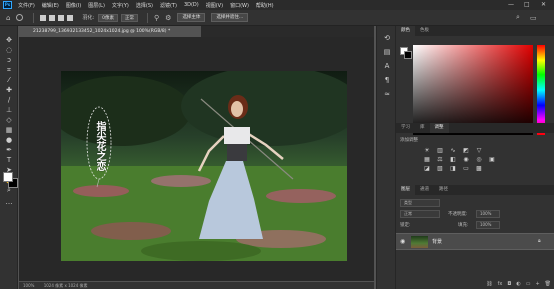  I want to click on blend-mode-dropdown: 正常, so click(420, 214).